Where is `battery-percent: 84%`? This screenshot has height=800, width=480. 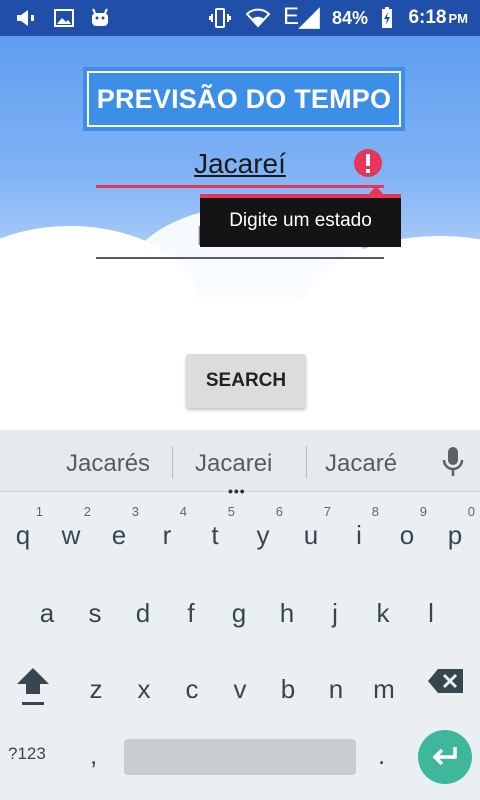 battery-percent: 84% is located at coordinates (350, 18).